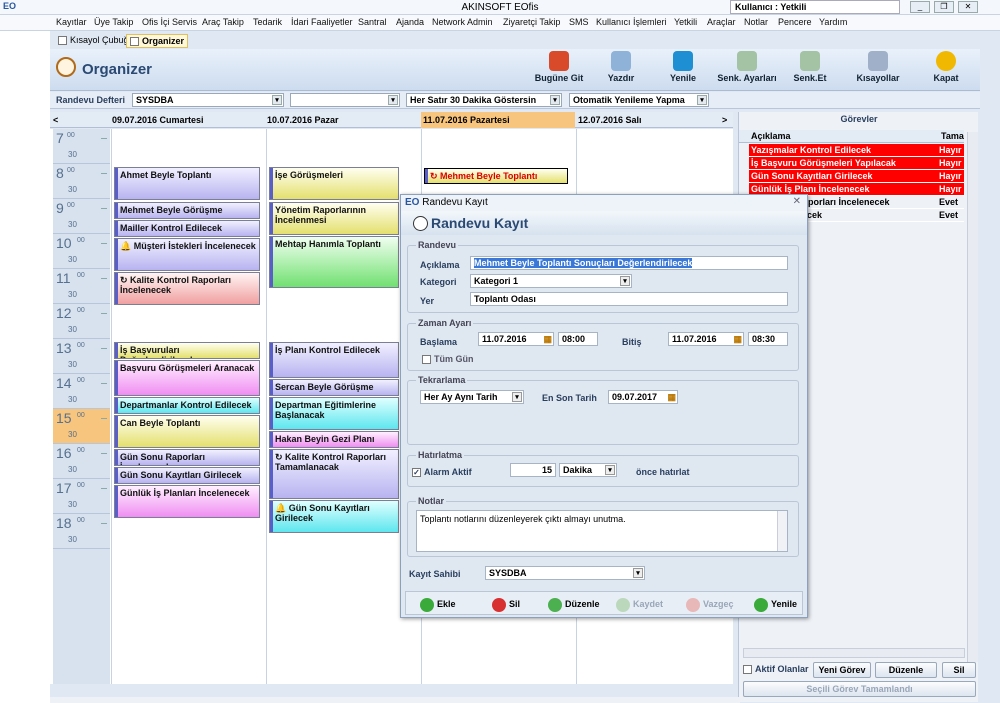 This screenshot has width=1000, height=703. I want to click on secondary-select: ▾, so click(345, 100).